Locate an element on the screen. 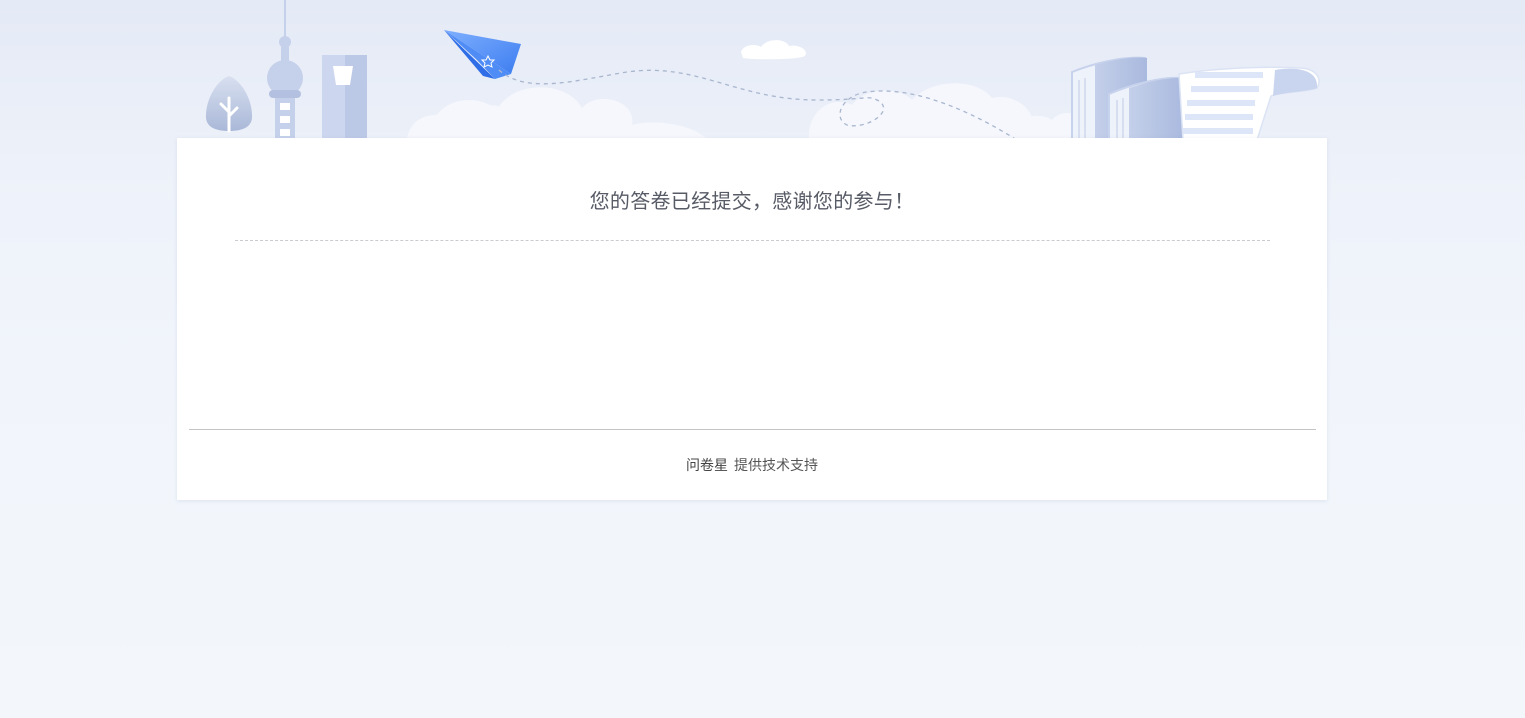 This screenshot has width=1525, height=718. building-icon is located at coordinates (344, 97).